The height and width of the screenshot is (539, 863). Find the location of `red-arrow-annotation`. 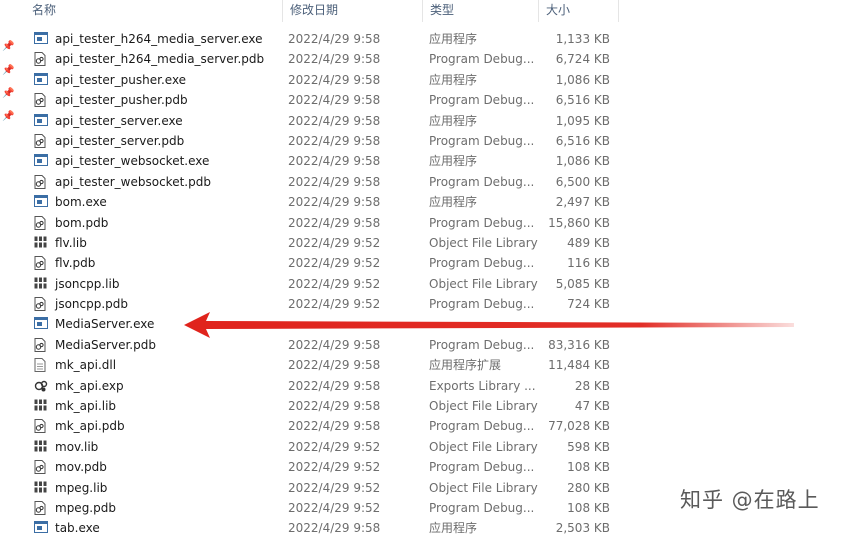

red-arrow-annotation is located at coordinates (489, 325).